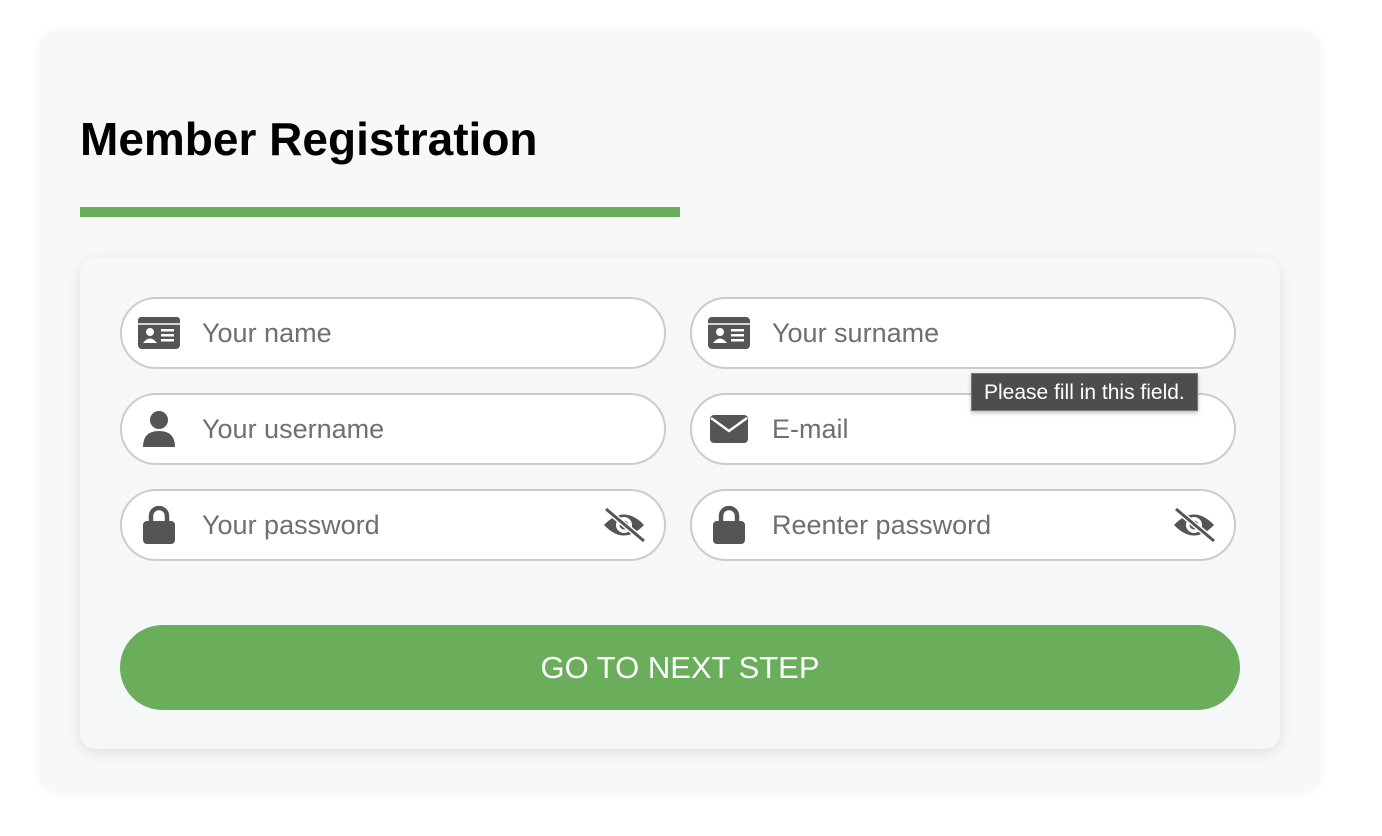 Image resolution: width=1382 pixels, height=836 pixels. Describe the element at coordinates (402, 333) in the screenshot. I see `name-input` at that location.